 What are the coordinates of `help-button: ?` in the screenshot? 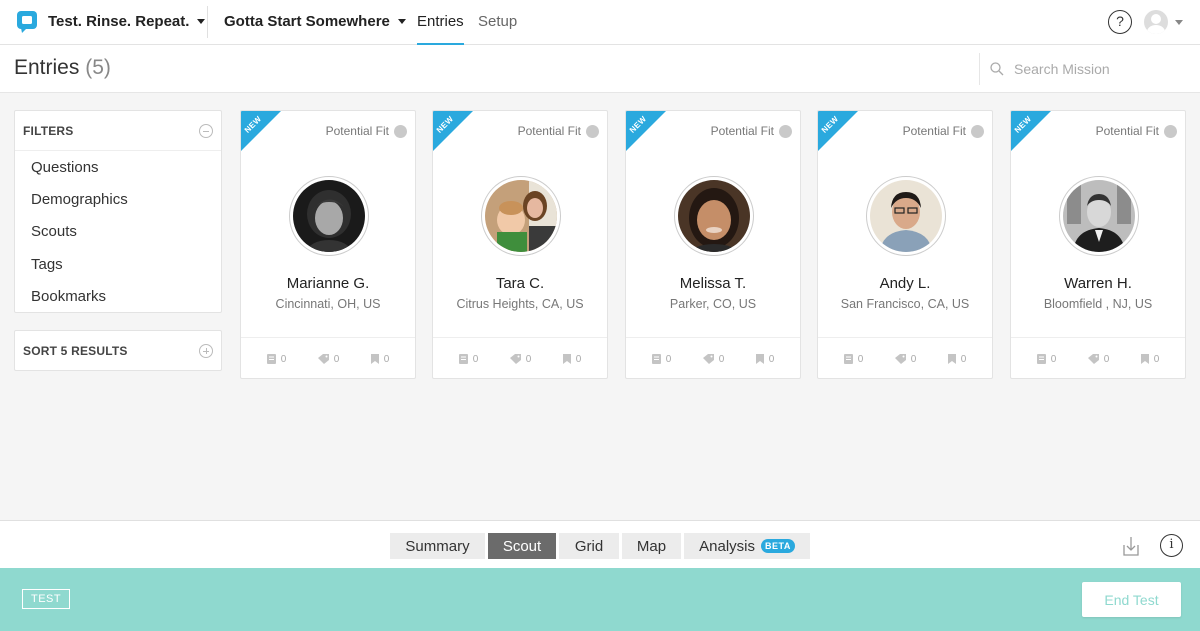 It's located at (1120, 22).